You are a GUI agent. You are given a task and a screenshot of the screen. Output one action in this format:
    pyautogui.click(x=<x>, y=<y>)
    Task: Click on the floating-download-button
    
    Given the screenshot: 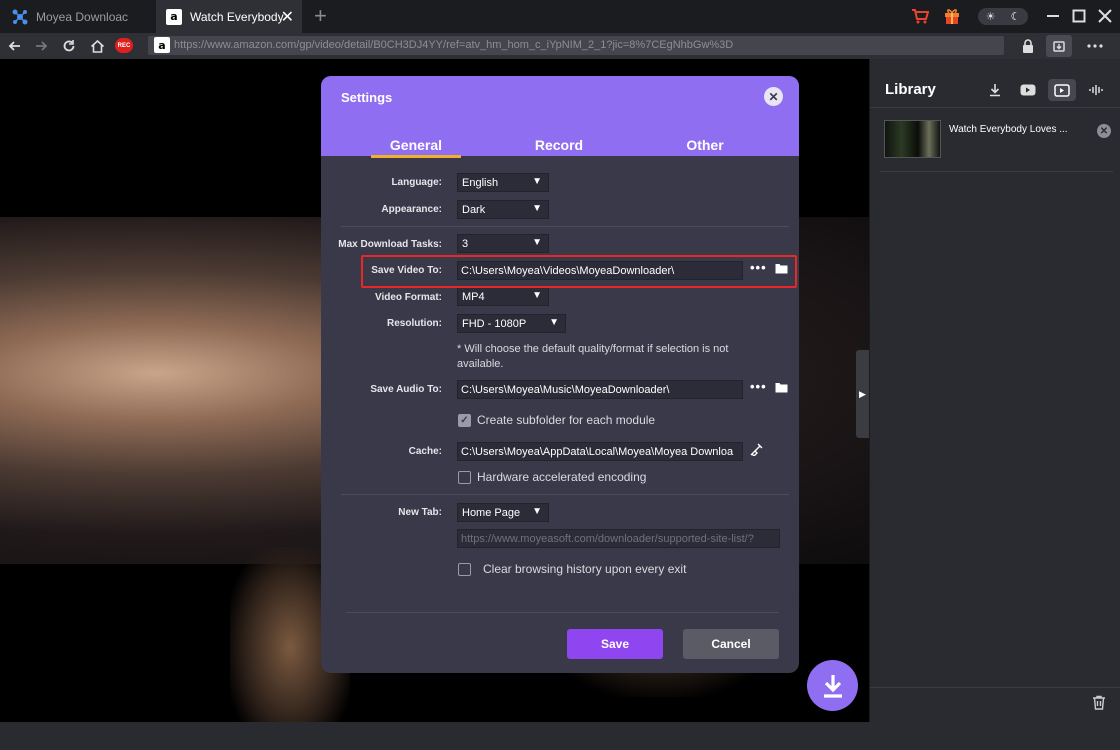 What is the action you would take?
    pyautogui.click(x=832, y=685)
    